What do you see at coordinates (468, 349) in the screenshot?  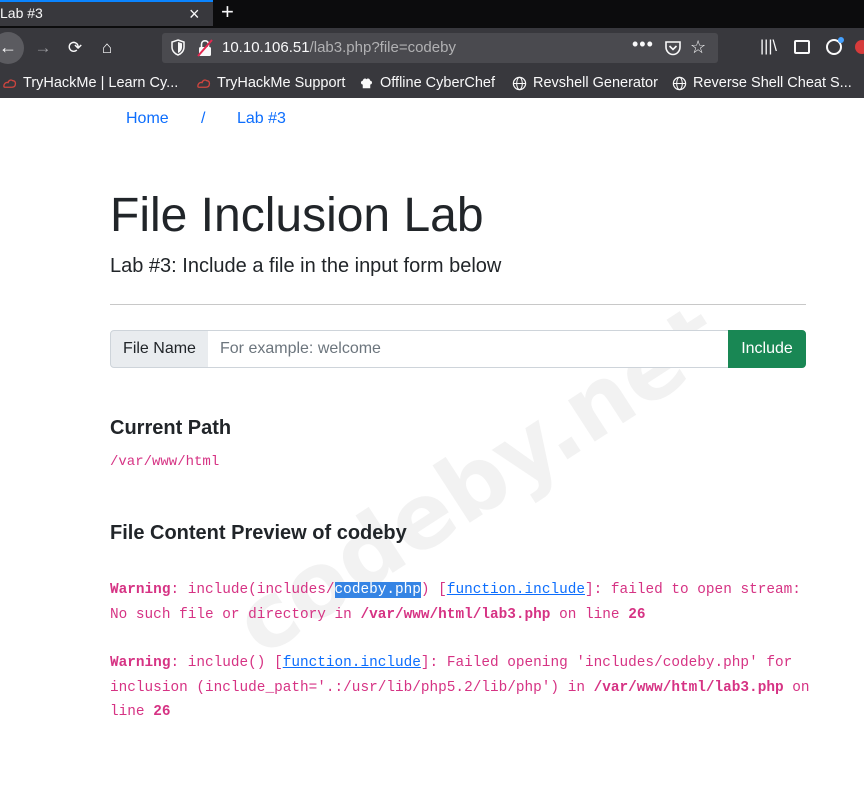 I see `file-name-input` at bounding box center [468, 349].